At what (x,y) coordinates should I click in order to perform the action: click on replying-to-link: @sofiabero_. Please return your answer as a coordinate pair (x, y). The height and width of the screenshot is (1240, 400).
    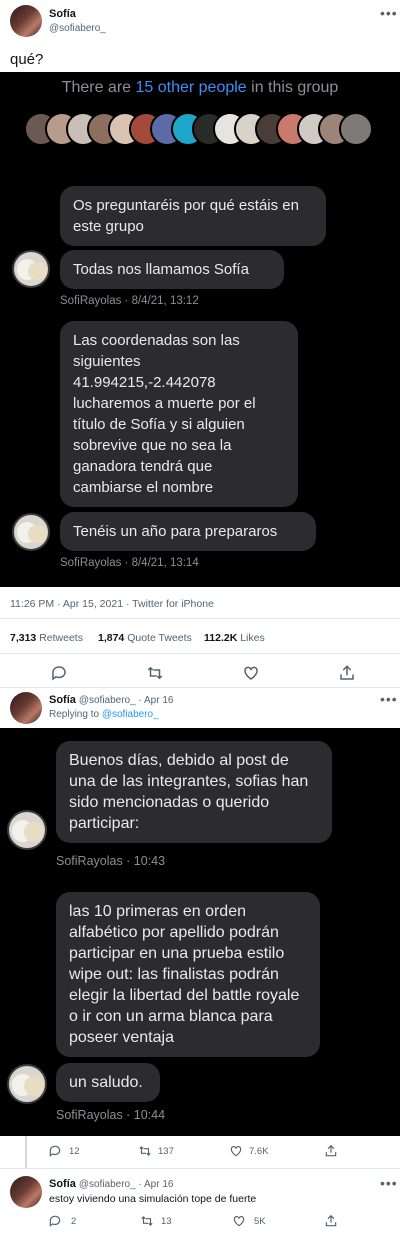
    Looking at the image, I should click on (130, 714).